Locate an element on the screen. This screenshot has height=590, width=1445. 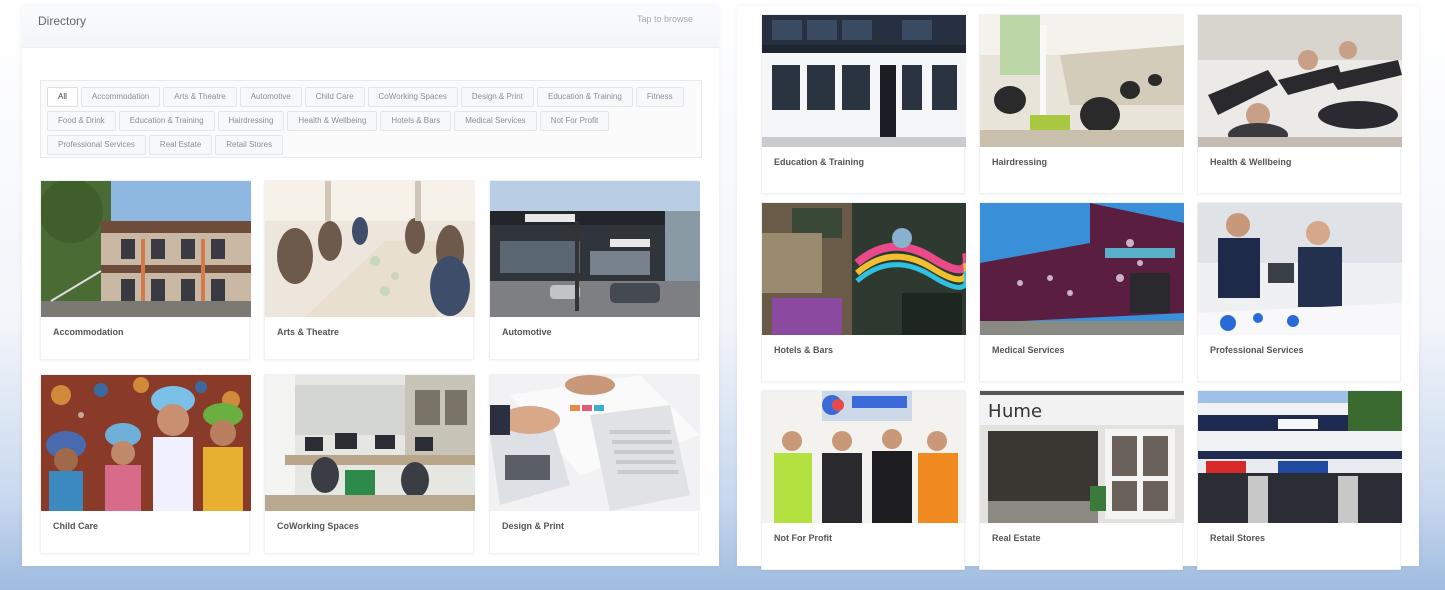
category-card-professional: Professional Services is located at coordinates (1299, 292).